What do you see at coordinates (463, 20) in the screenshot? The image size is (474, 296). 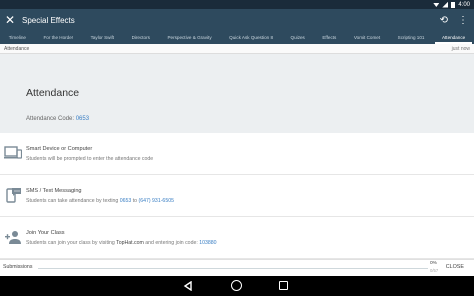 I see `more-vert-icon: ⋮` at bounding box center [463, 20].